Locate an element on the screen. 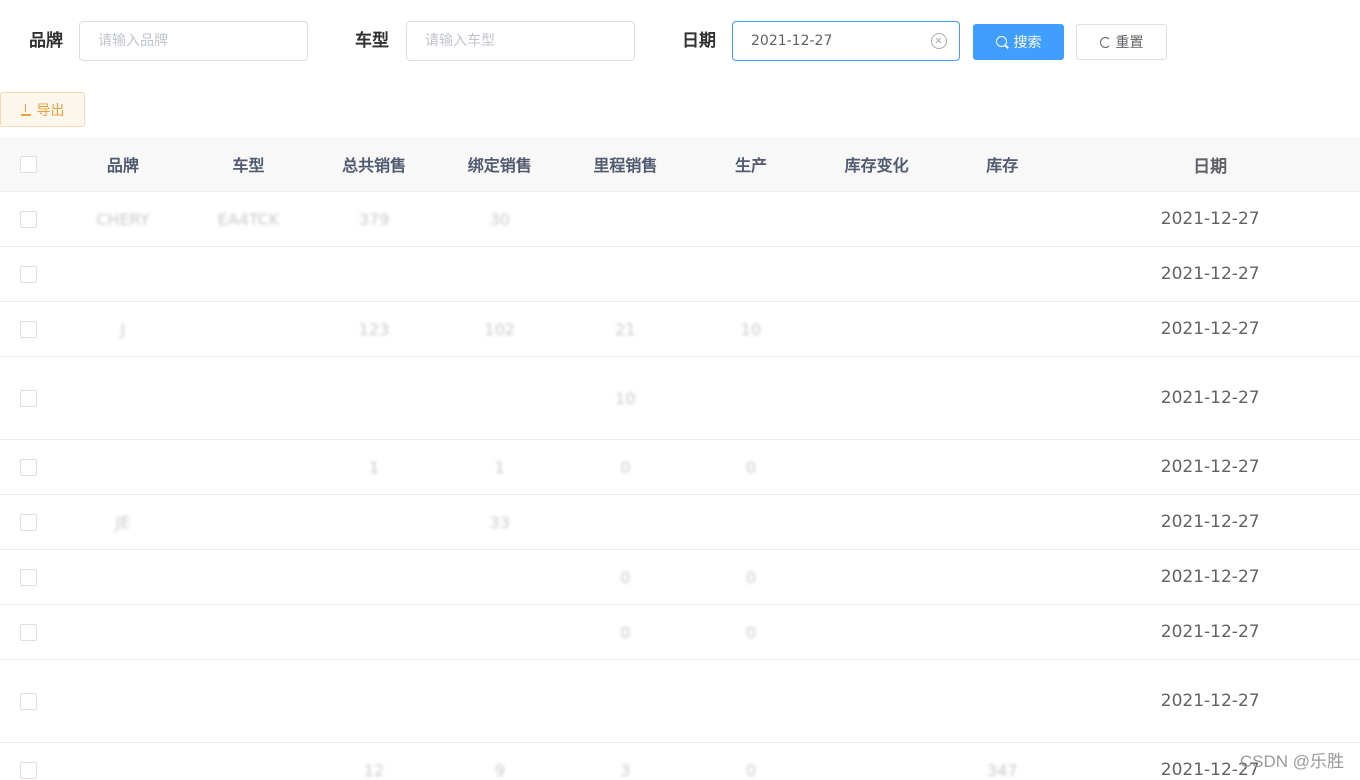 The height and width of the screenshot is (780, 1360). cell-stock: 347 is located at coordinates (1002, 770).